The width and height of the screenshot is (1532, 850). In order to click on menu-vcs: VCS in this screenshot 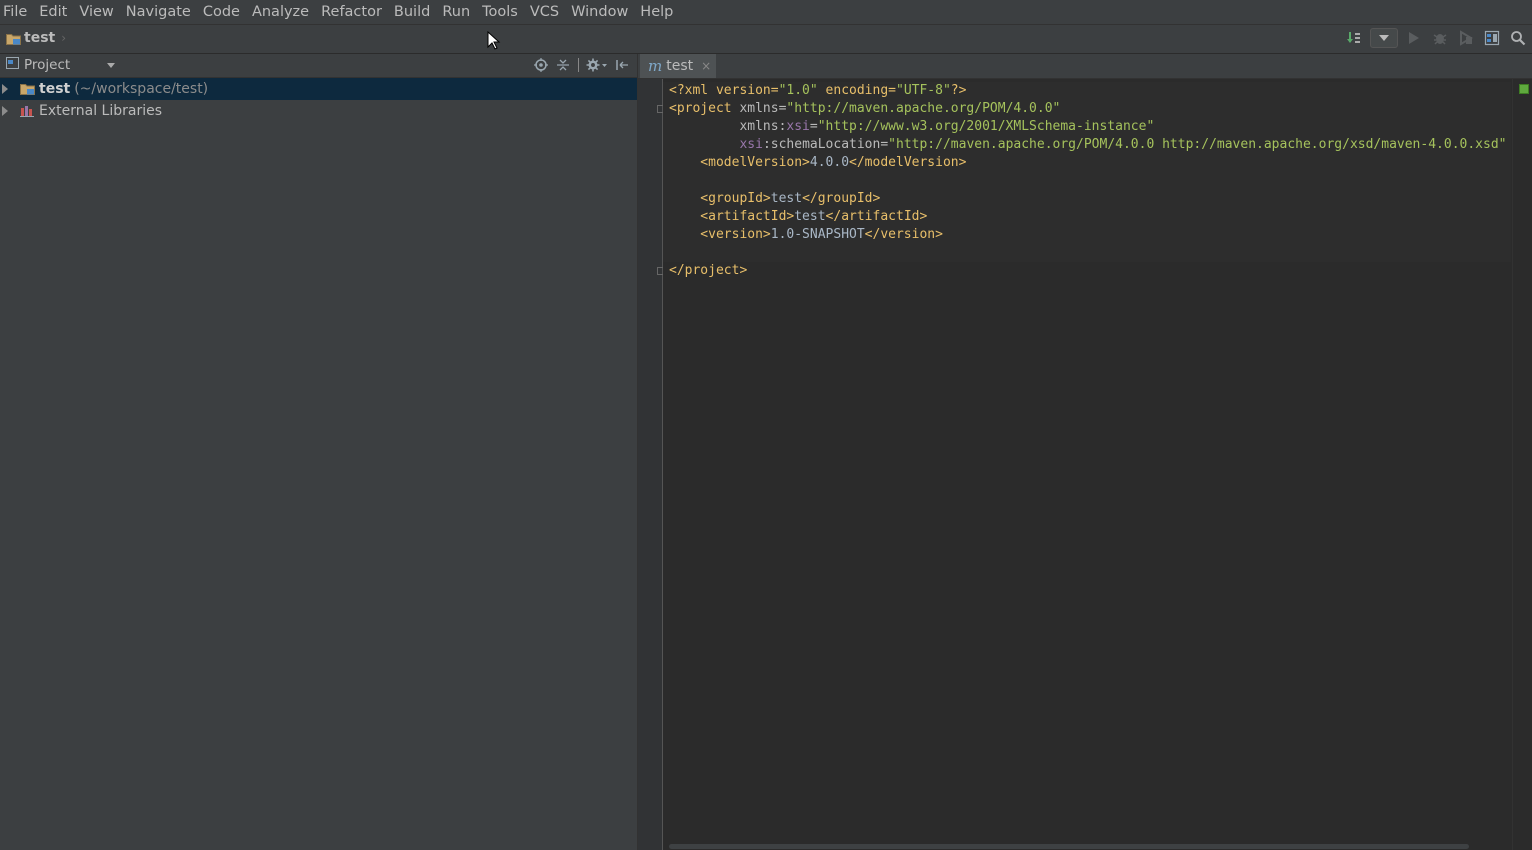, I will do `click(544, 12)`.